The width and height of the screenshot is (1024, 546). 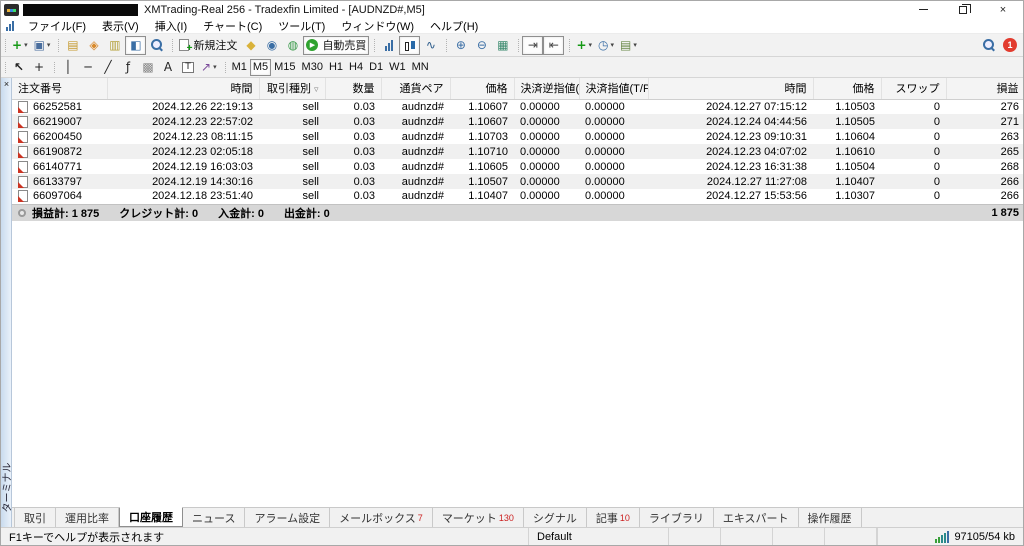 What do you see at coordinates (120, 27) in the screenshot?
I see `menu-item-v: 表示(V)` at bounding box center [120, 27].